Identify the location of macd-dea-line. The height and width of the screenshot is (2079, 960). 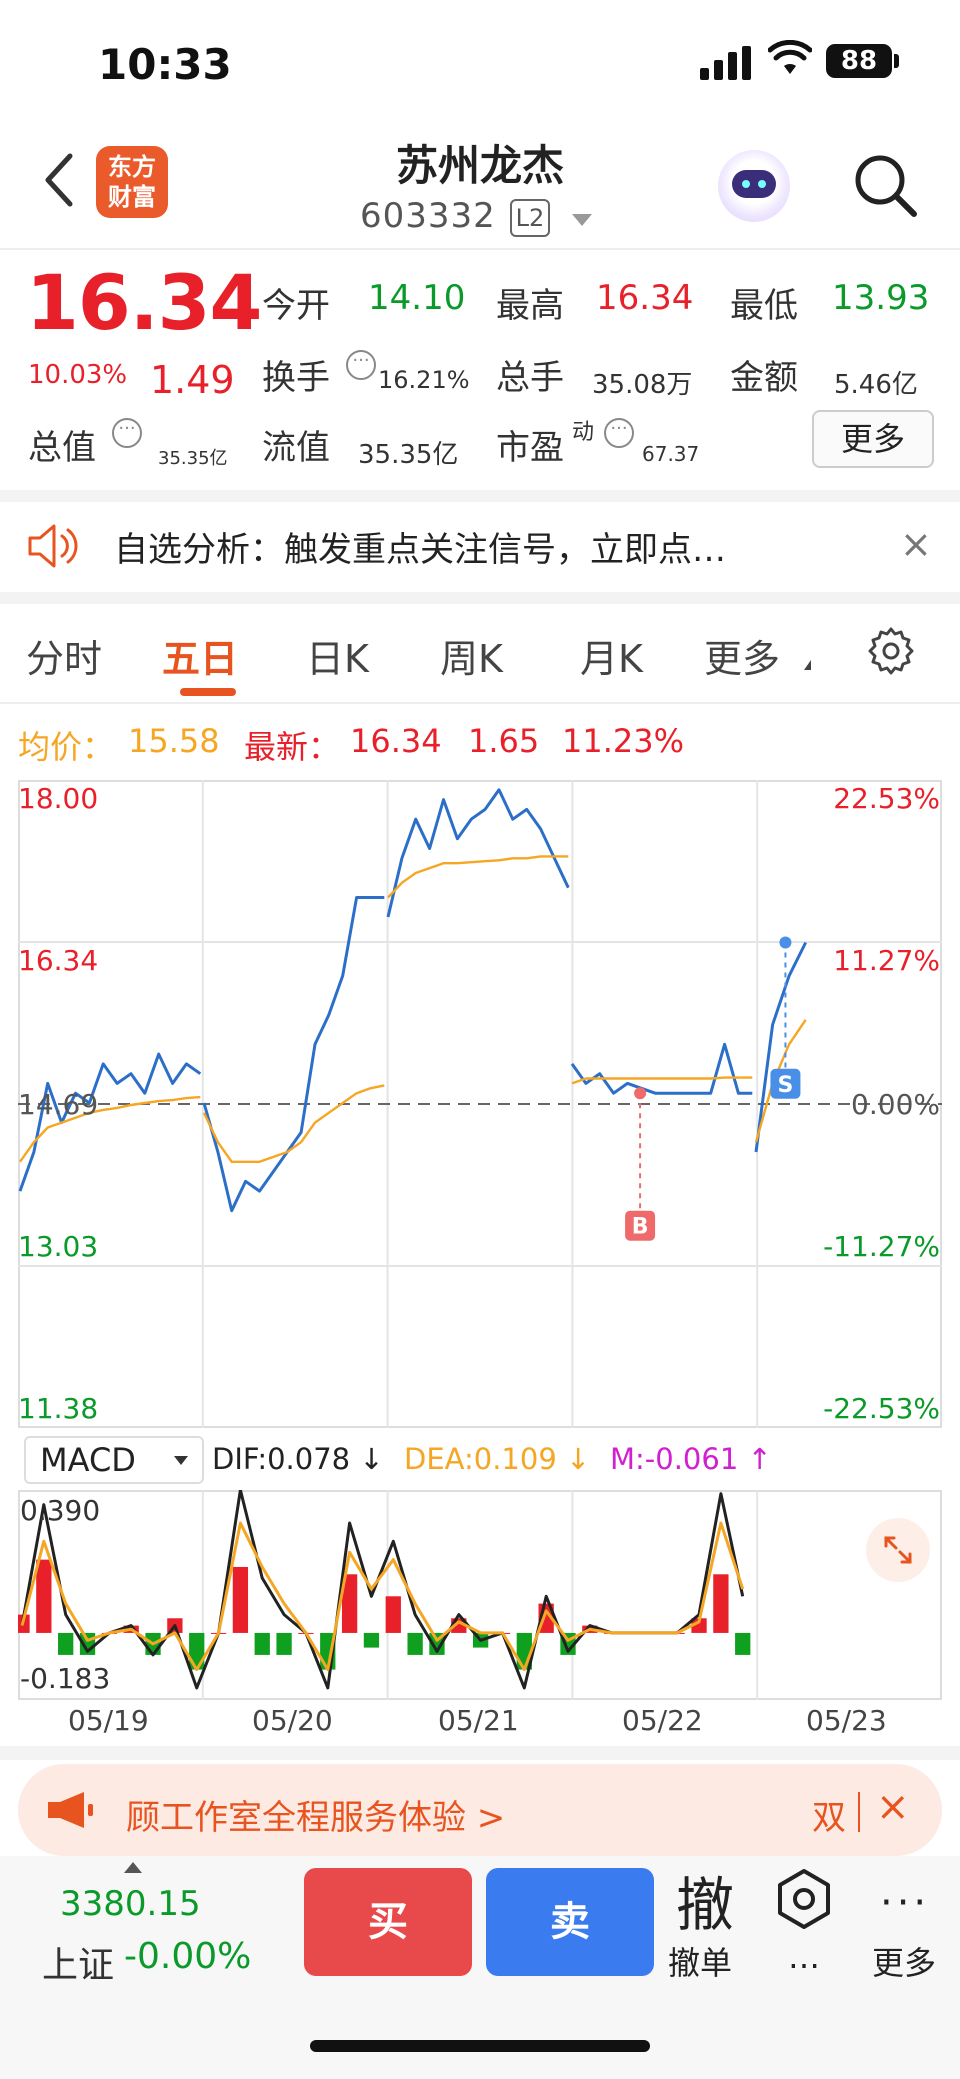
(382, 1596).